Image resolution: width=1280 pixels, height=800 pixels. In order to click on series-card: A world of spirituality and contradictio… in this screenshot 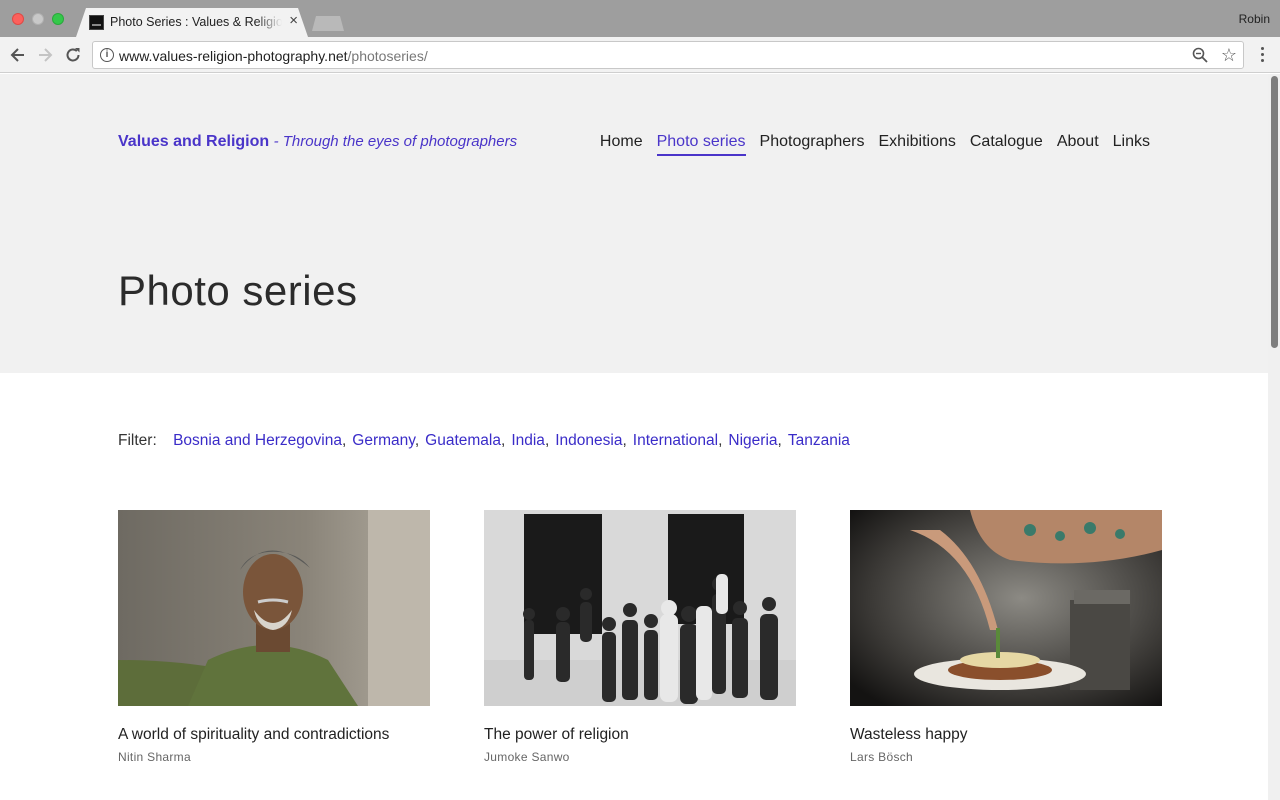, I will do `click(274, 637)`.